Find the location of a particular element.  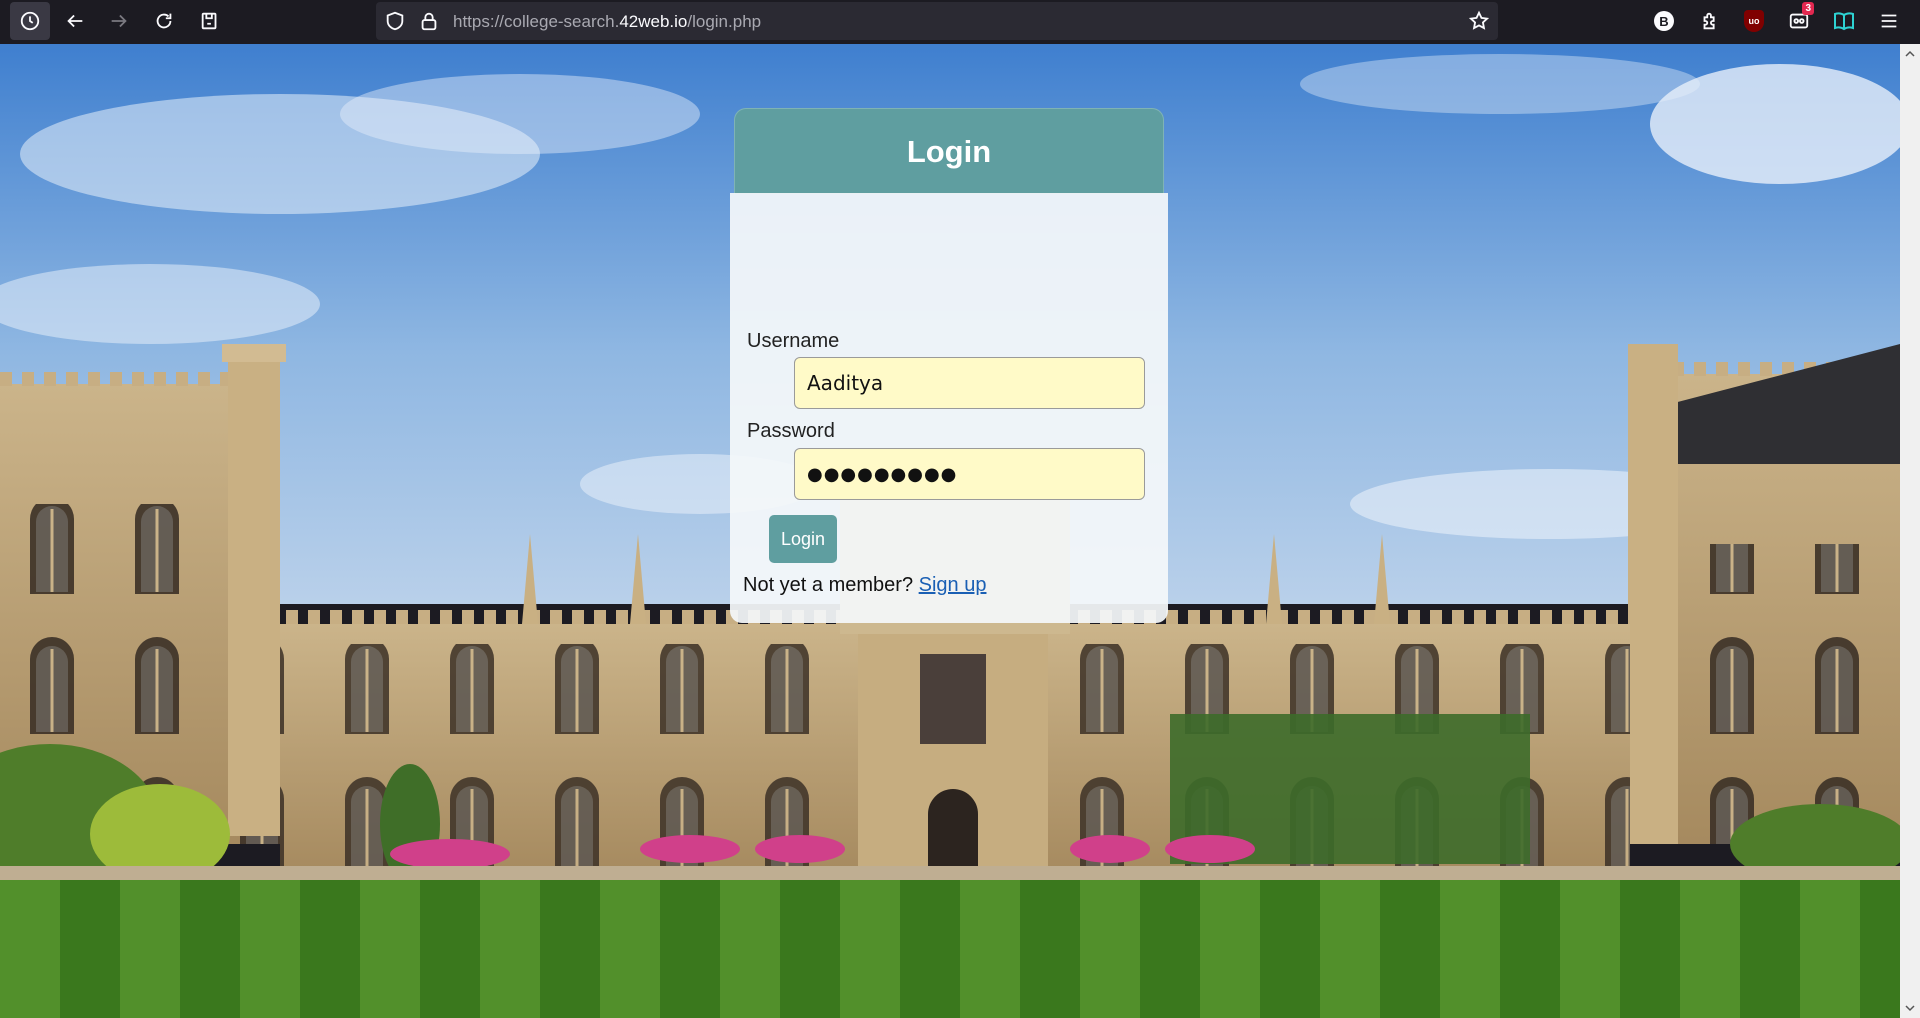

reader-icon is located at coordinates (1844, 21).